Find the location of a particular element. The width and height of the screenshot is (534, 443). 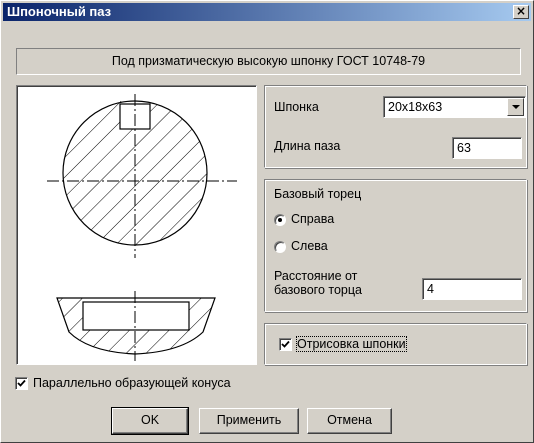

distance-label: Расстояние от базового торца is located at coordinates (318, 283).